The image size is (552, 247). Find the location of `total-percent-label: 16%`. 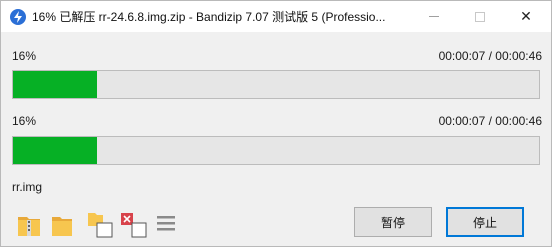

total-percent-label: 16% is located at coordinates (24, 121).